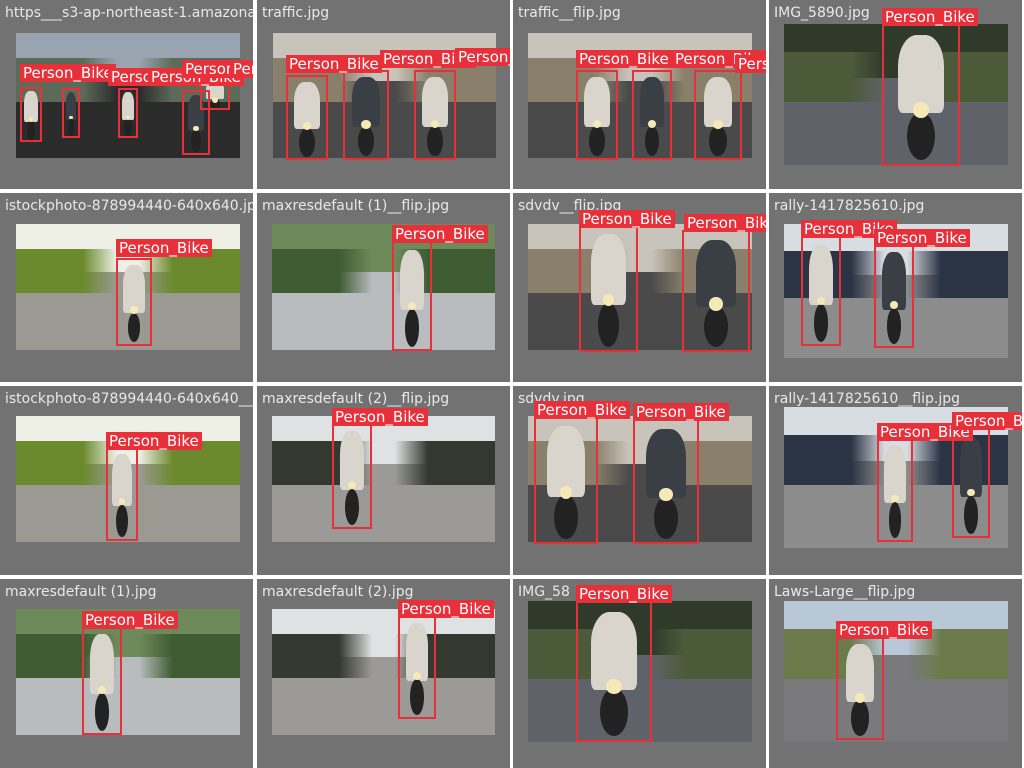  I want to click on tile-filename: rally-1417825610__flip.jpg, so click(867, 399).